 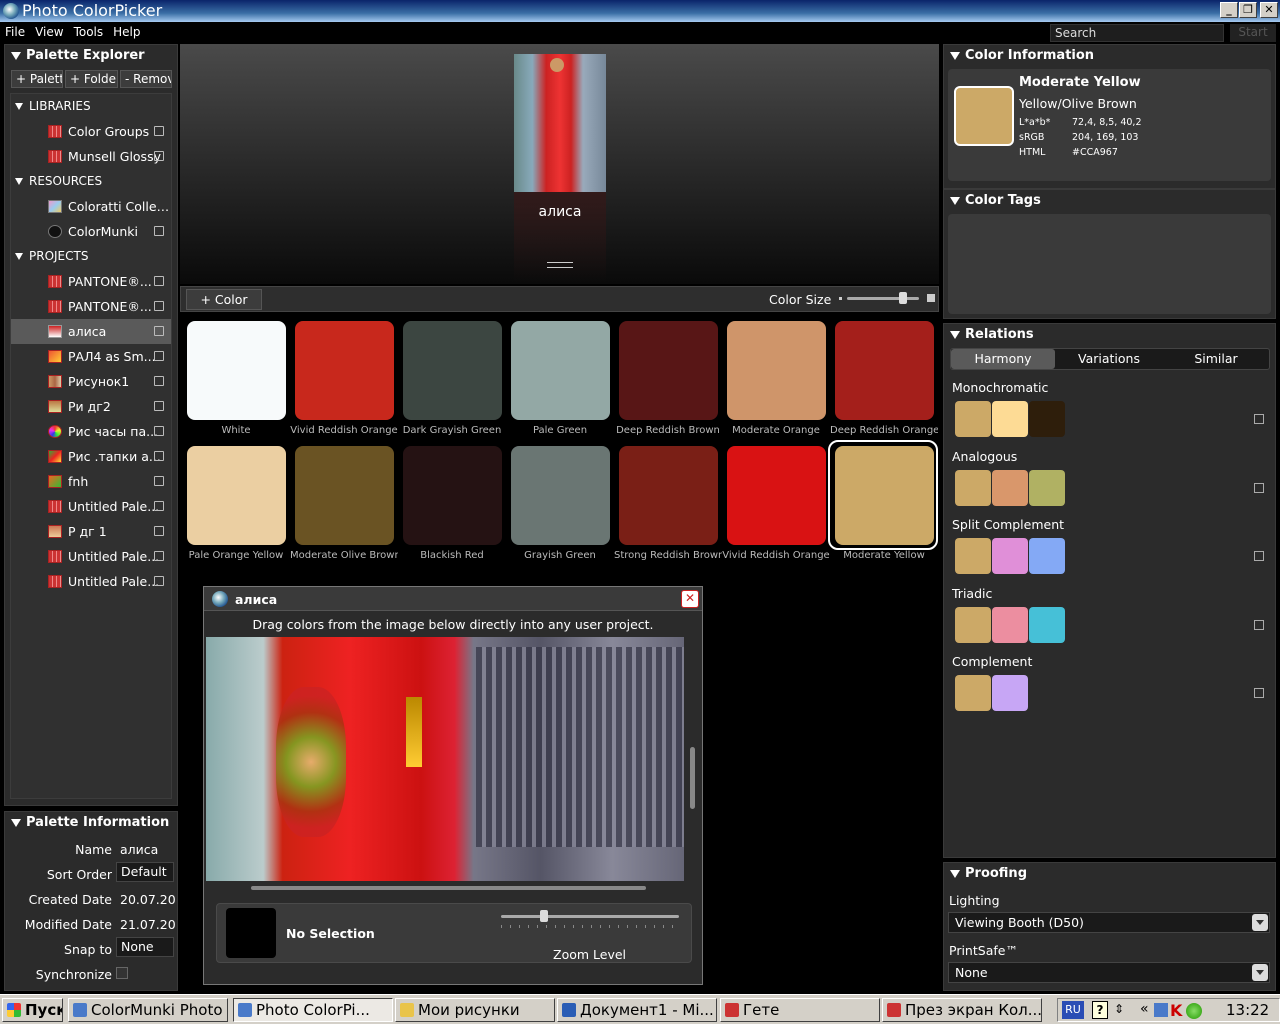 What do you see at coordinates (560, 123) in the screenshot?
I see `palette-thumbnail` at bounding box center [560, 123].